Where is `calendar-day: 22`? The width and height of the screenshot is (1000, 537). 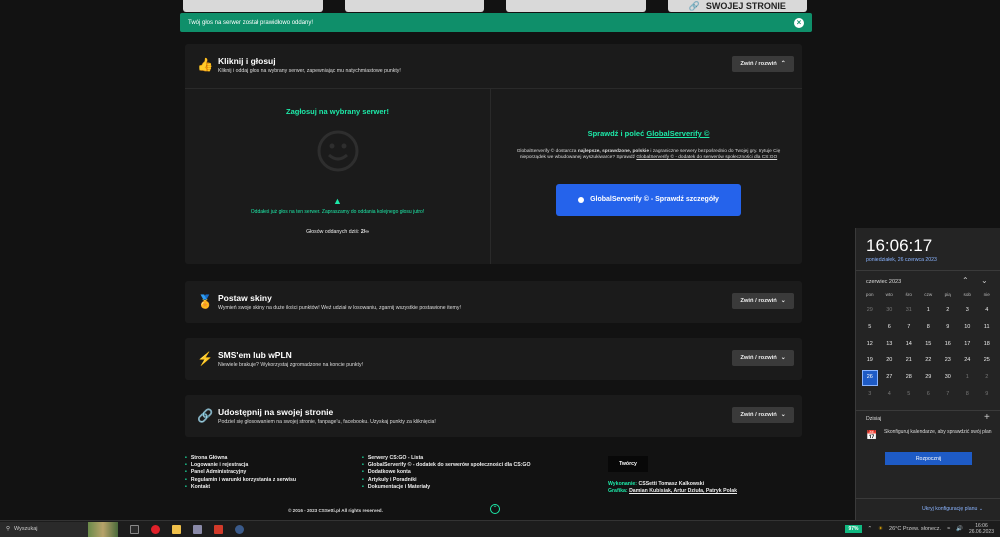
calendar-day: 22 is located at coordinates (929, 361).